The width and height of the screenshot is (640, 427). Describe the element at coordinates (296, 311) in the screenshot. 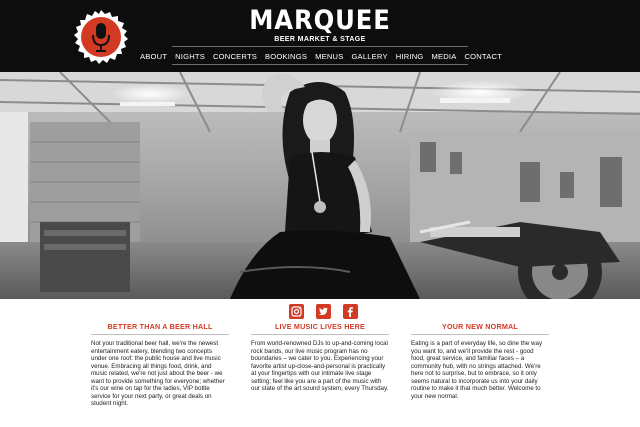

I see `instagram-icon` at that location.